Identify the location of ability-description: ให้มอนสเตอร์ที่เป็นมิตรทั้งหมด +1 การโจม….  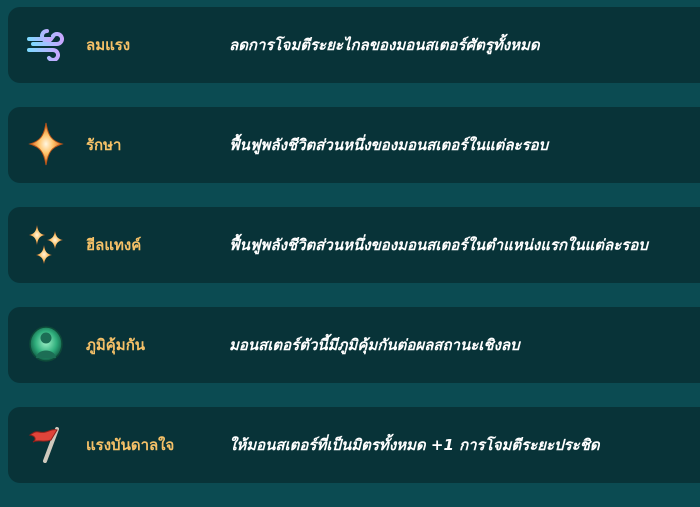
(414, 445).